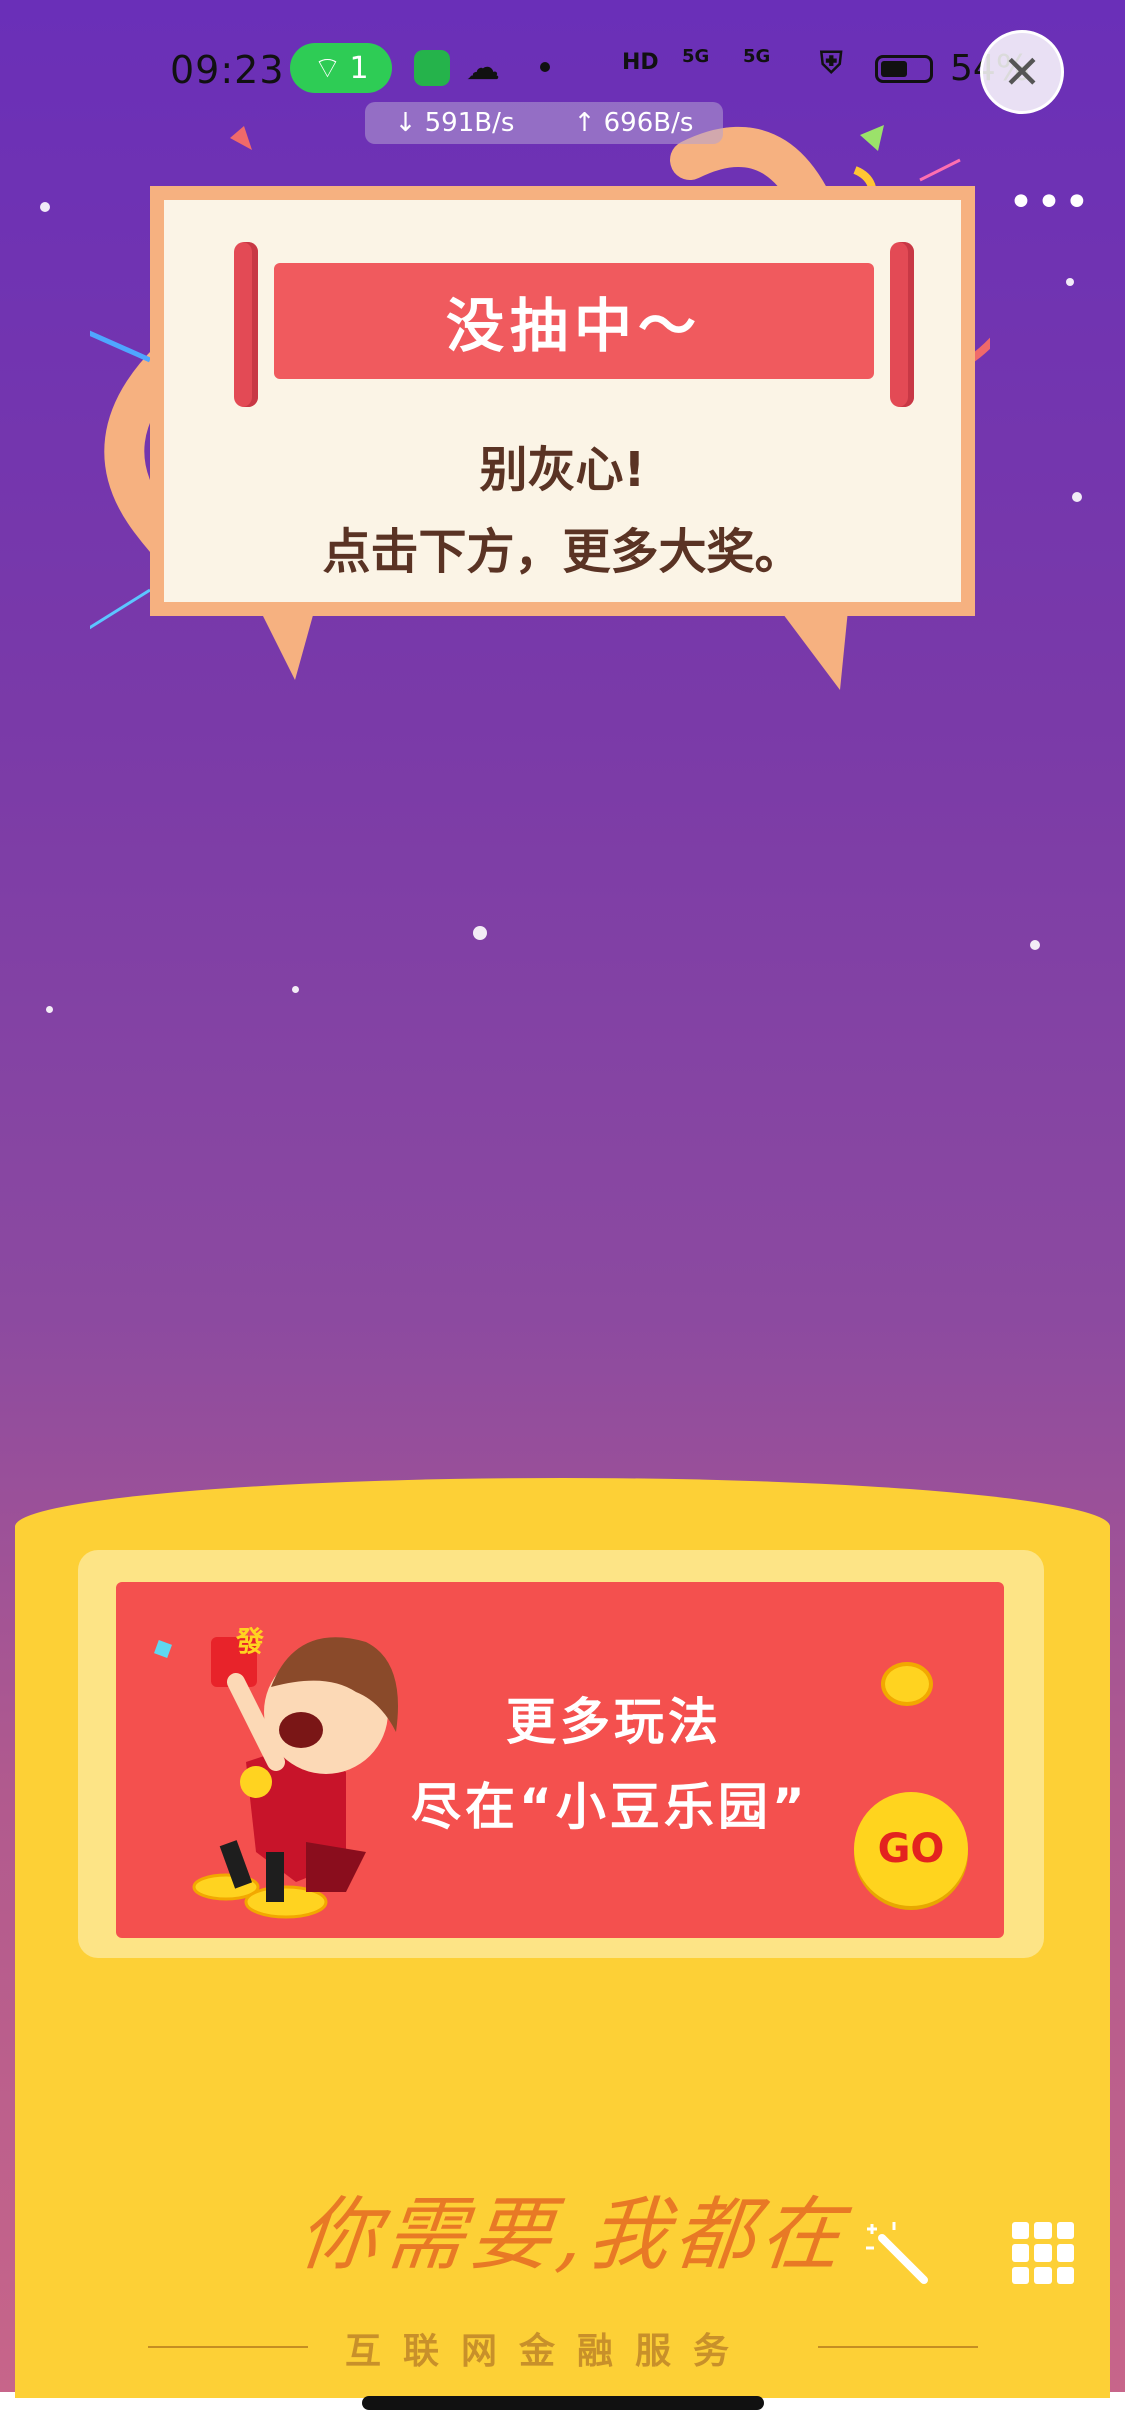 Image resolution: width=1125 pixels, height=2436 pixels. Describe the element at coordinates (696, 56) in the screenshot. I see `signal-icon-1: 5G` at that location.